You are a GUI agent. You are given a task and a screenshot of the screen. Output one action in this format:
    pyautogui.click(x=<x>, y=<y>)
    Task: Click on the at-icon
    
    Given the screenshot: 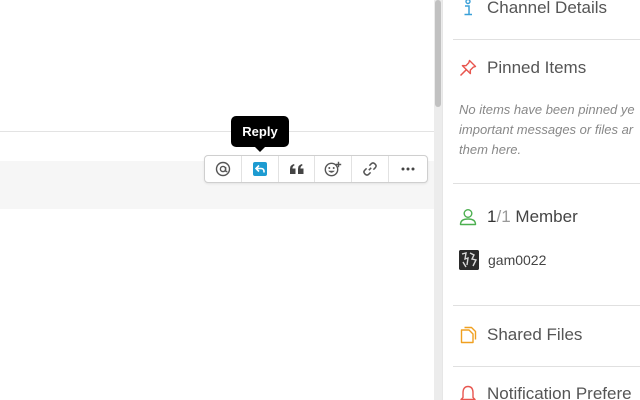 What is the action you would take?
    pyautogui.click(x=223, y=169)
    